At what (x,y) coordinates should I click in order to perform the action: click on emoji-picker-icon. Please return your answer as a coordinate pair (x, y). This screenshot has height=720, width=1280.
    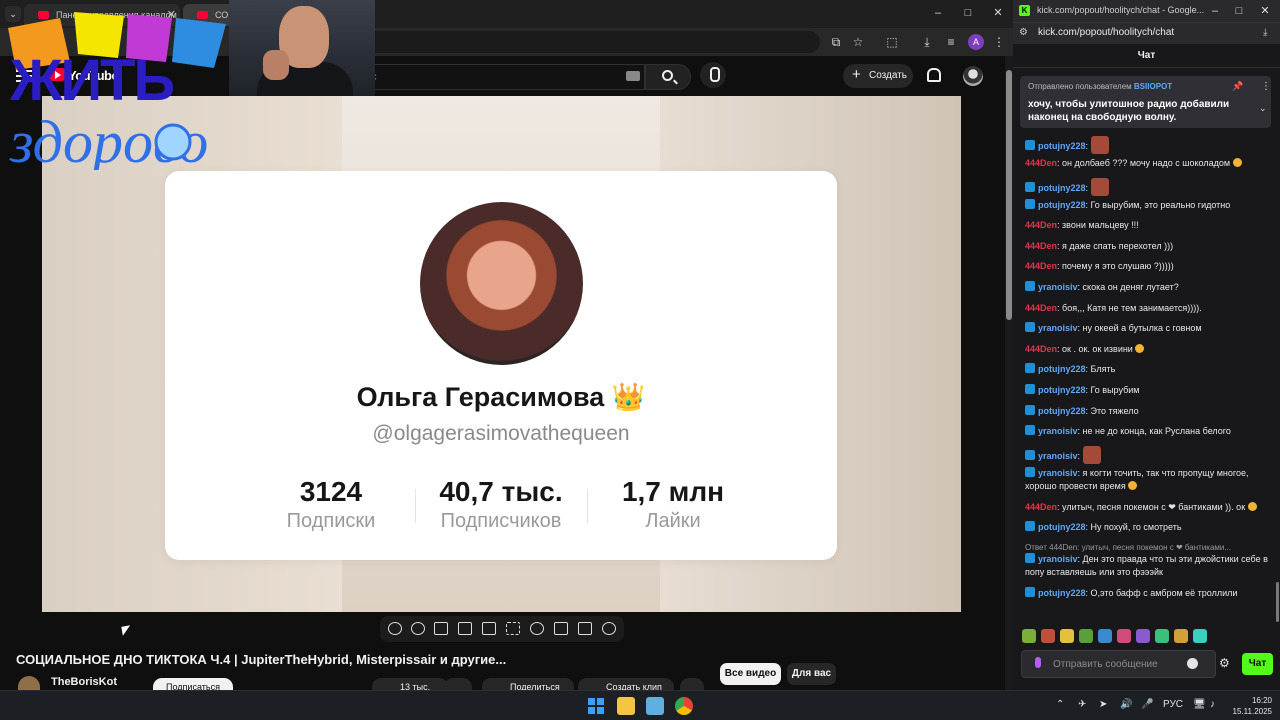
    Looking at the image, I should click on (1192, 663).